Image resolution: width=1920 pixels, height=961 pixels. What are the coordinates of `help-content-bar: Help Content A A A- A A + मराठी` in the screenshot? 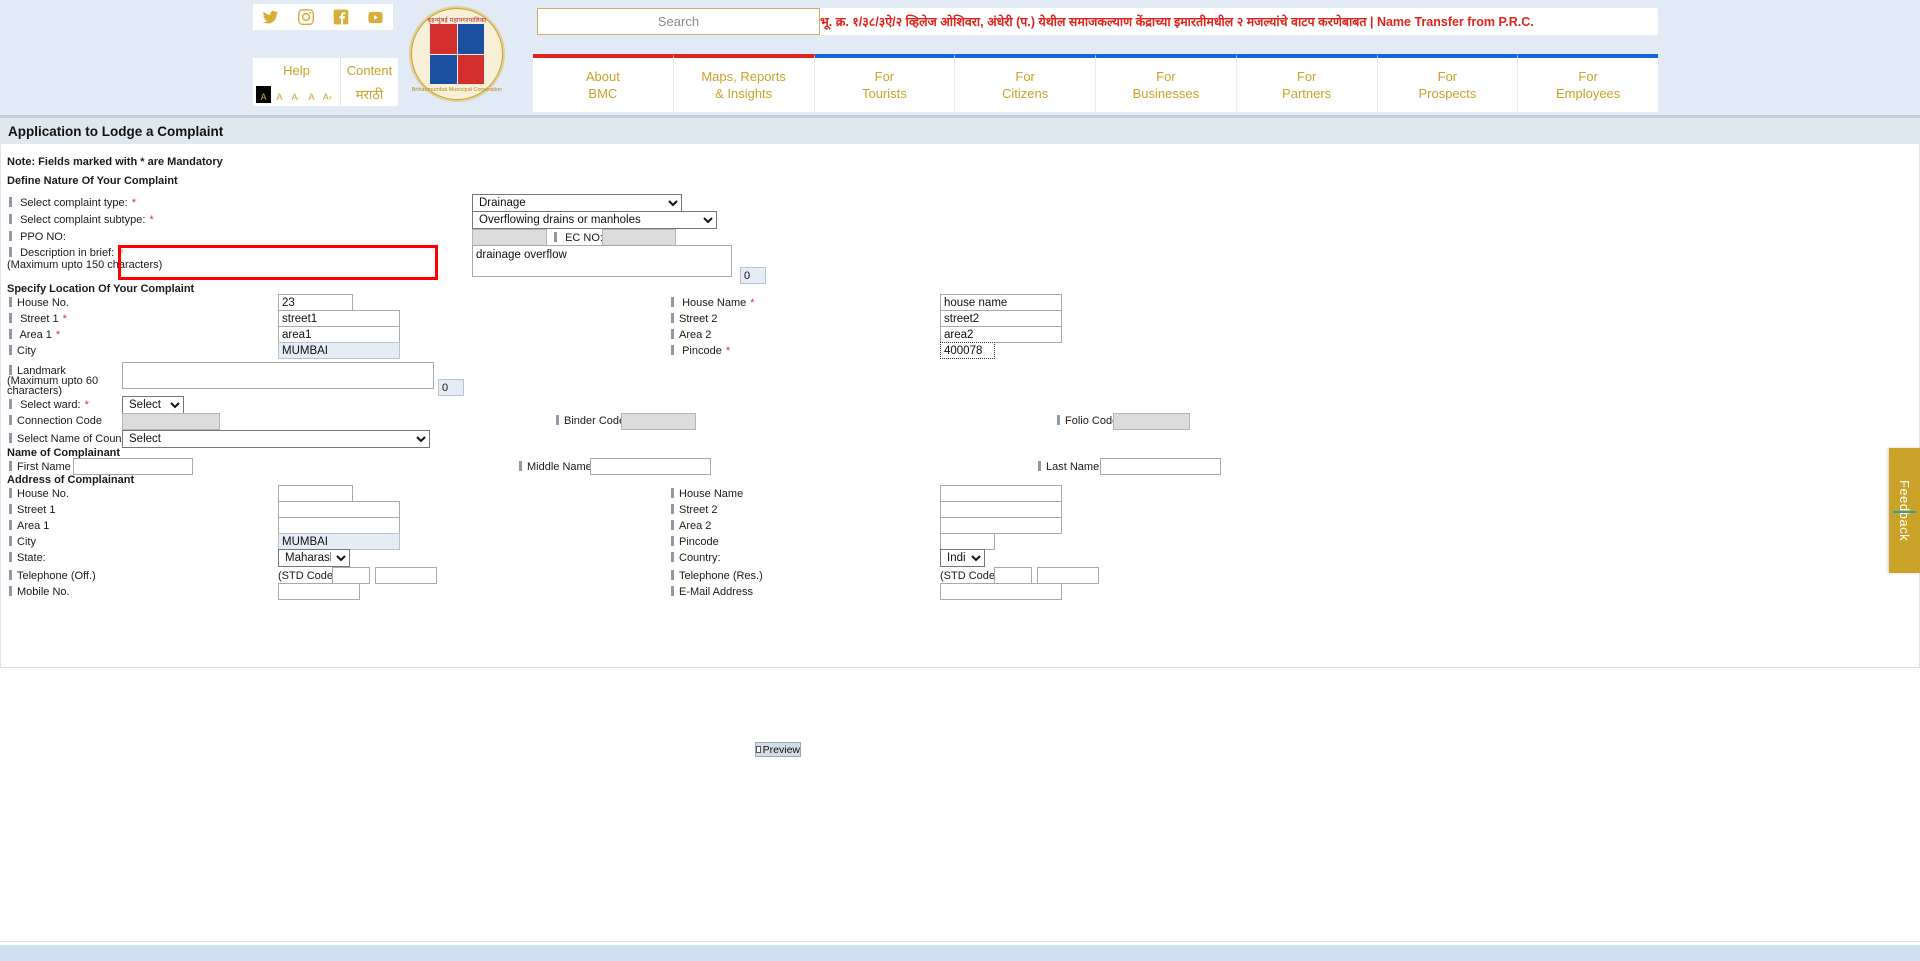 It's located at (325, 82).